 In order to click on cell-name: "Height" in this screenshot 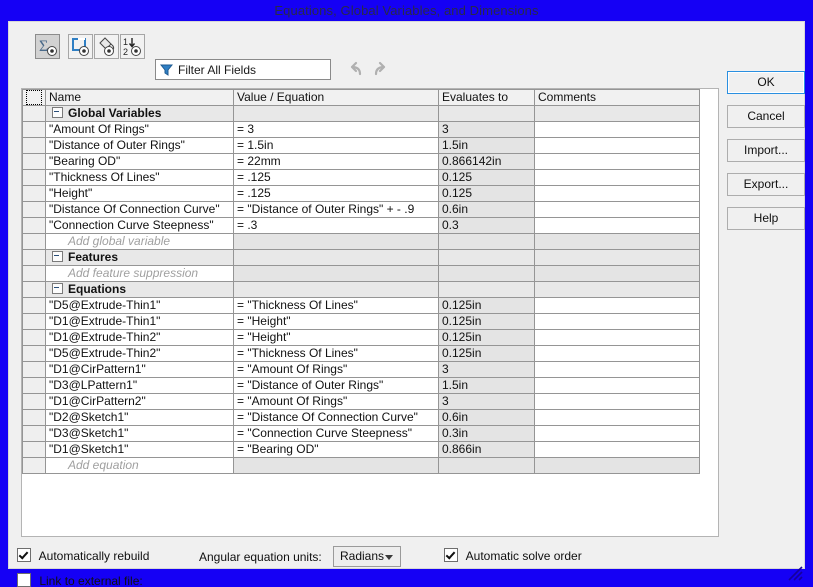, I will do `click(139, 193)`.